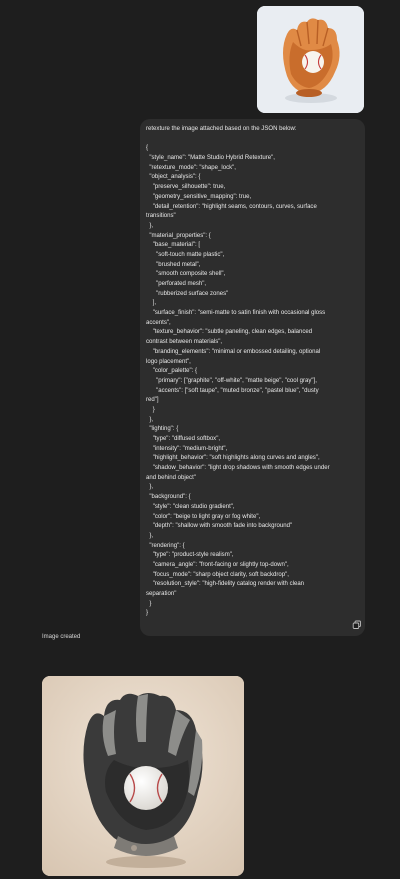  Describe the element at coordinates (171, 477) in the screenshot. I see `message-line: and behind object"` at that location.